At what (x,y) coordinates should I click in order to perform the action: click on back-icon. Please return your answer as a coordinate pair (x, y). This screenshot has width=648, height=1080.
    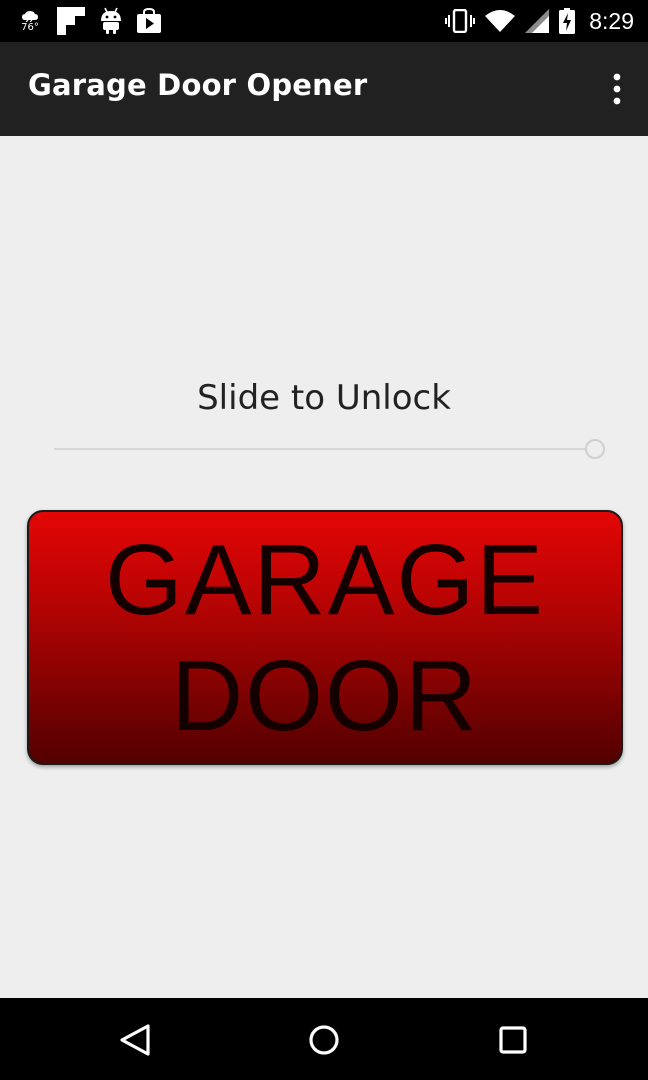
    Looking at the image, I should click on (135, 1040).